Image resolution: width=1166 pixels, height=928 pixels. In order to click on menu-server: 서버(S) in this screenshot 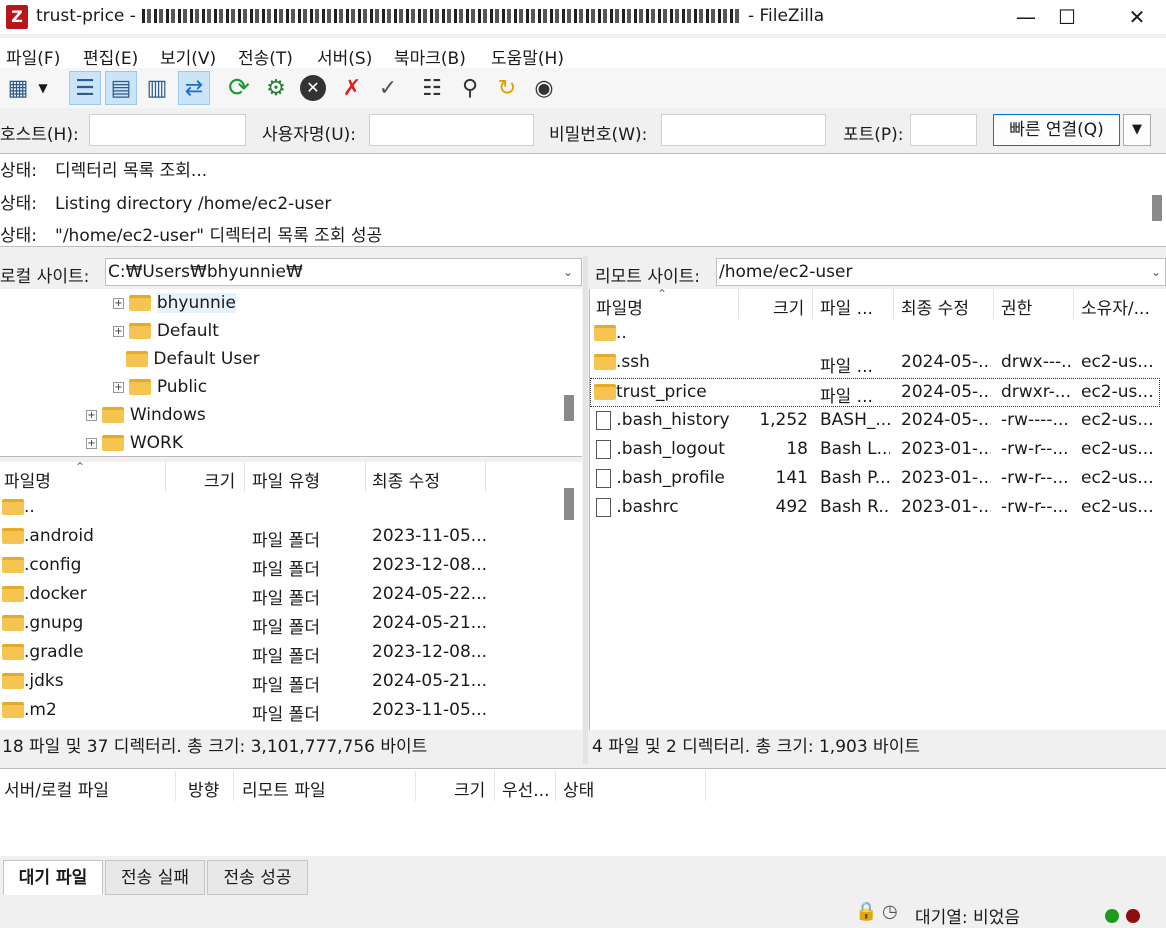, I will do `click(344, 56)`.